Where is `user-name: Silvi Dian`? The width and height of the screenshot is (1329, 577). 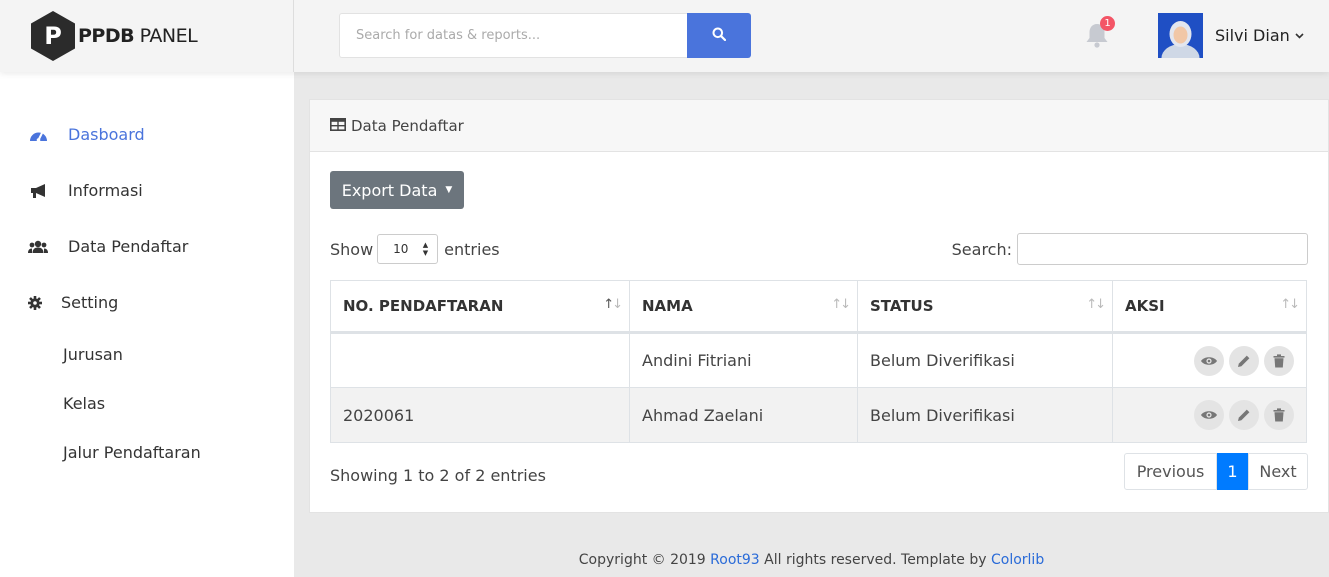
user-name: Silvi Dian is located at coordinates (1252, 35).